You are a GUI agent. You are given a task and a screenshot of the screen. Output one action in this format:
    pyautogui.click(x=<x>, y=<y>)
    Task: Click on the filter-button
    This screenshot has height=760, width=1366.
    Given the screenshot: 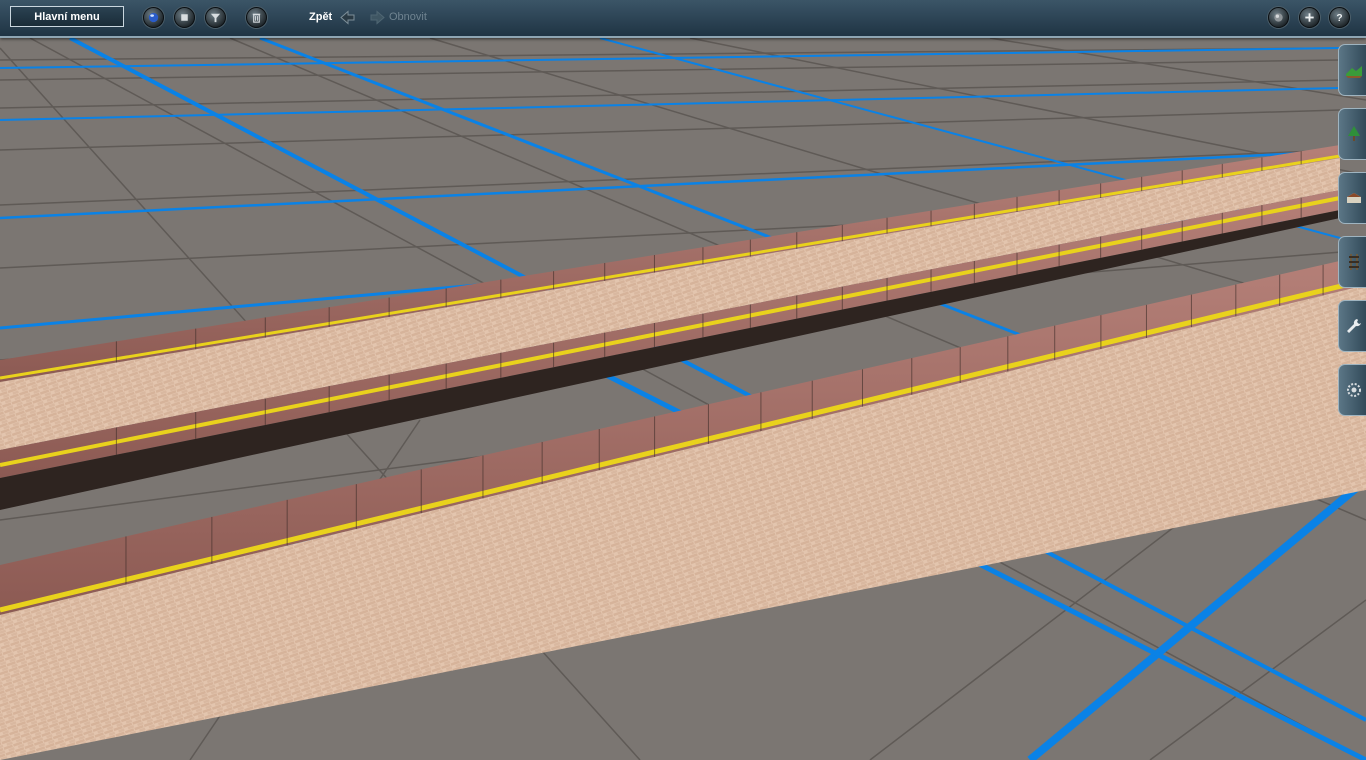 What is the action you would take?
    pyautogui.click(x=215, y=17)
    